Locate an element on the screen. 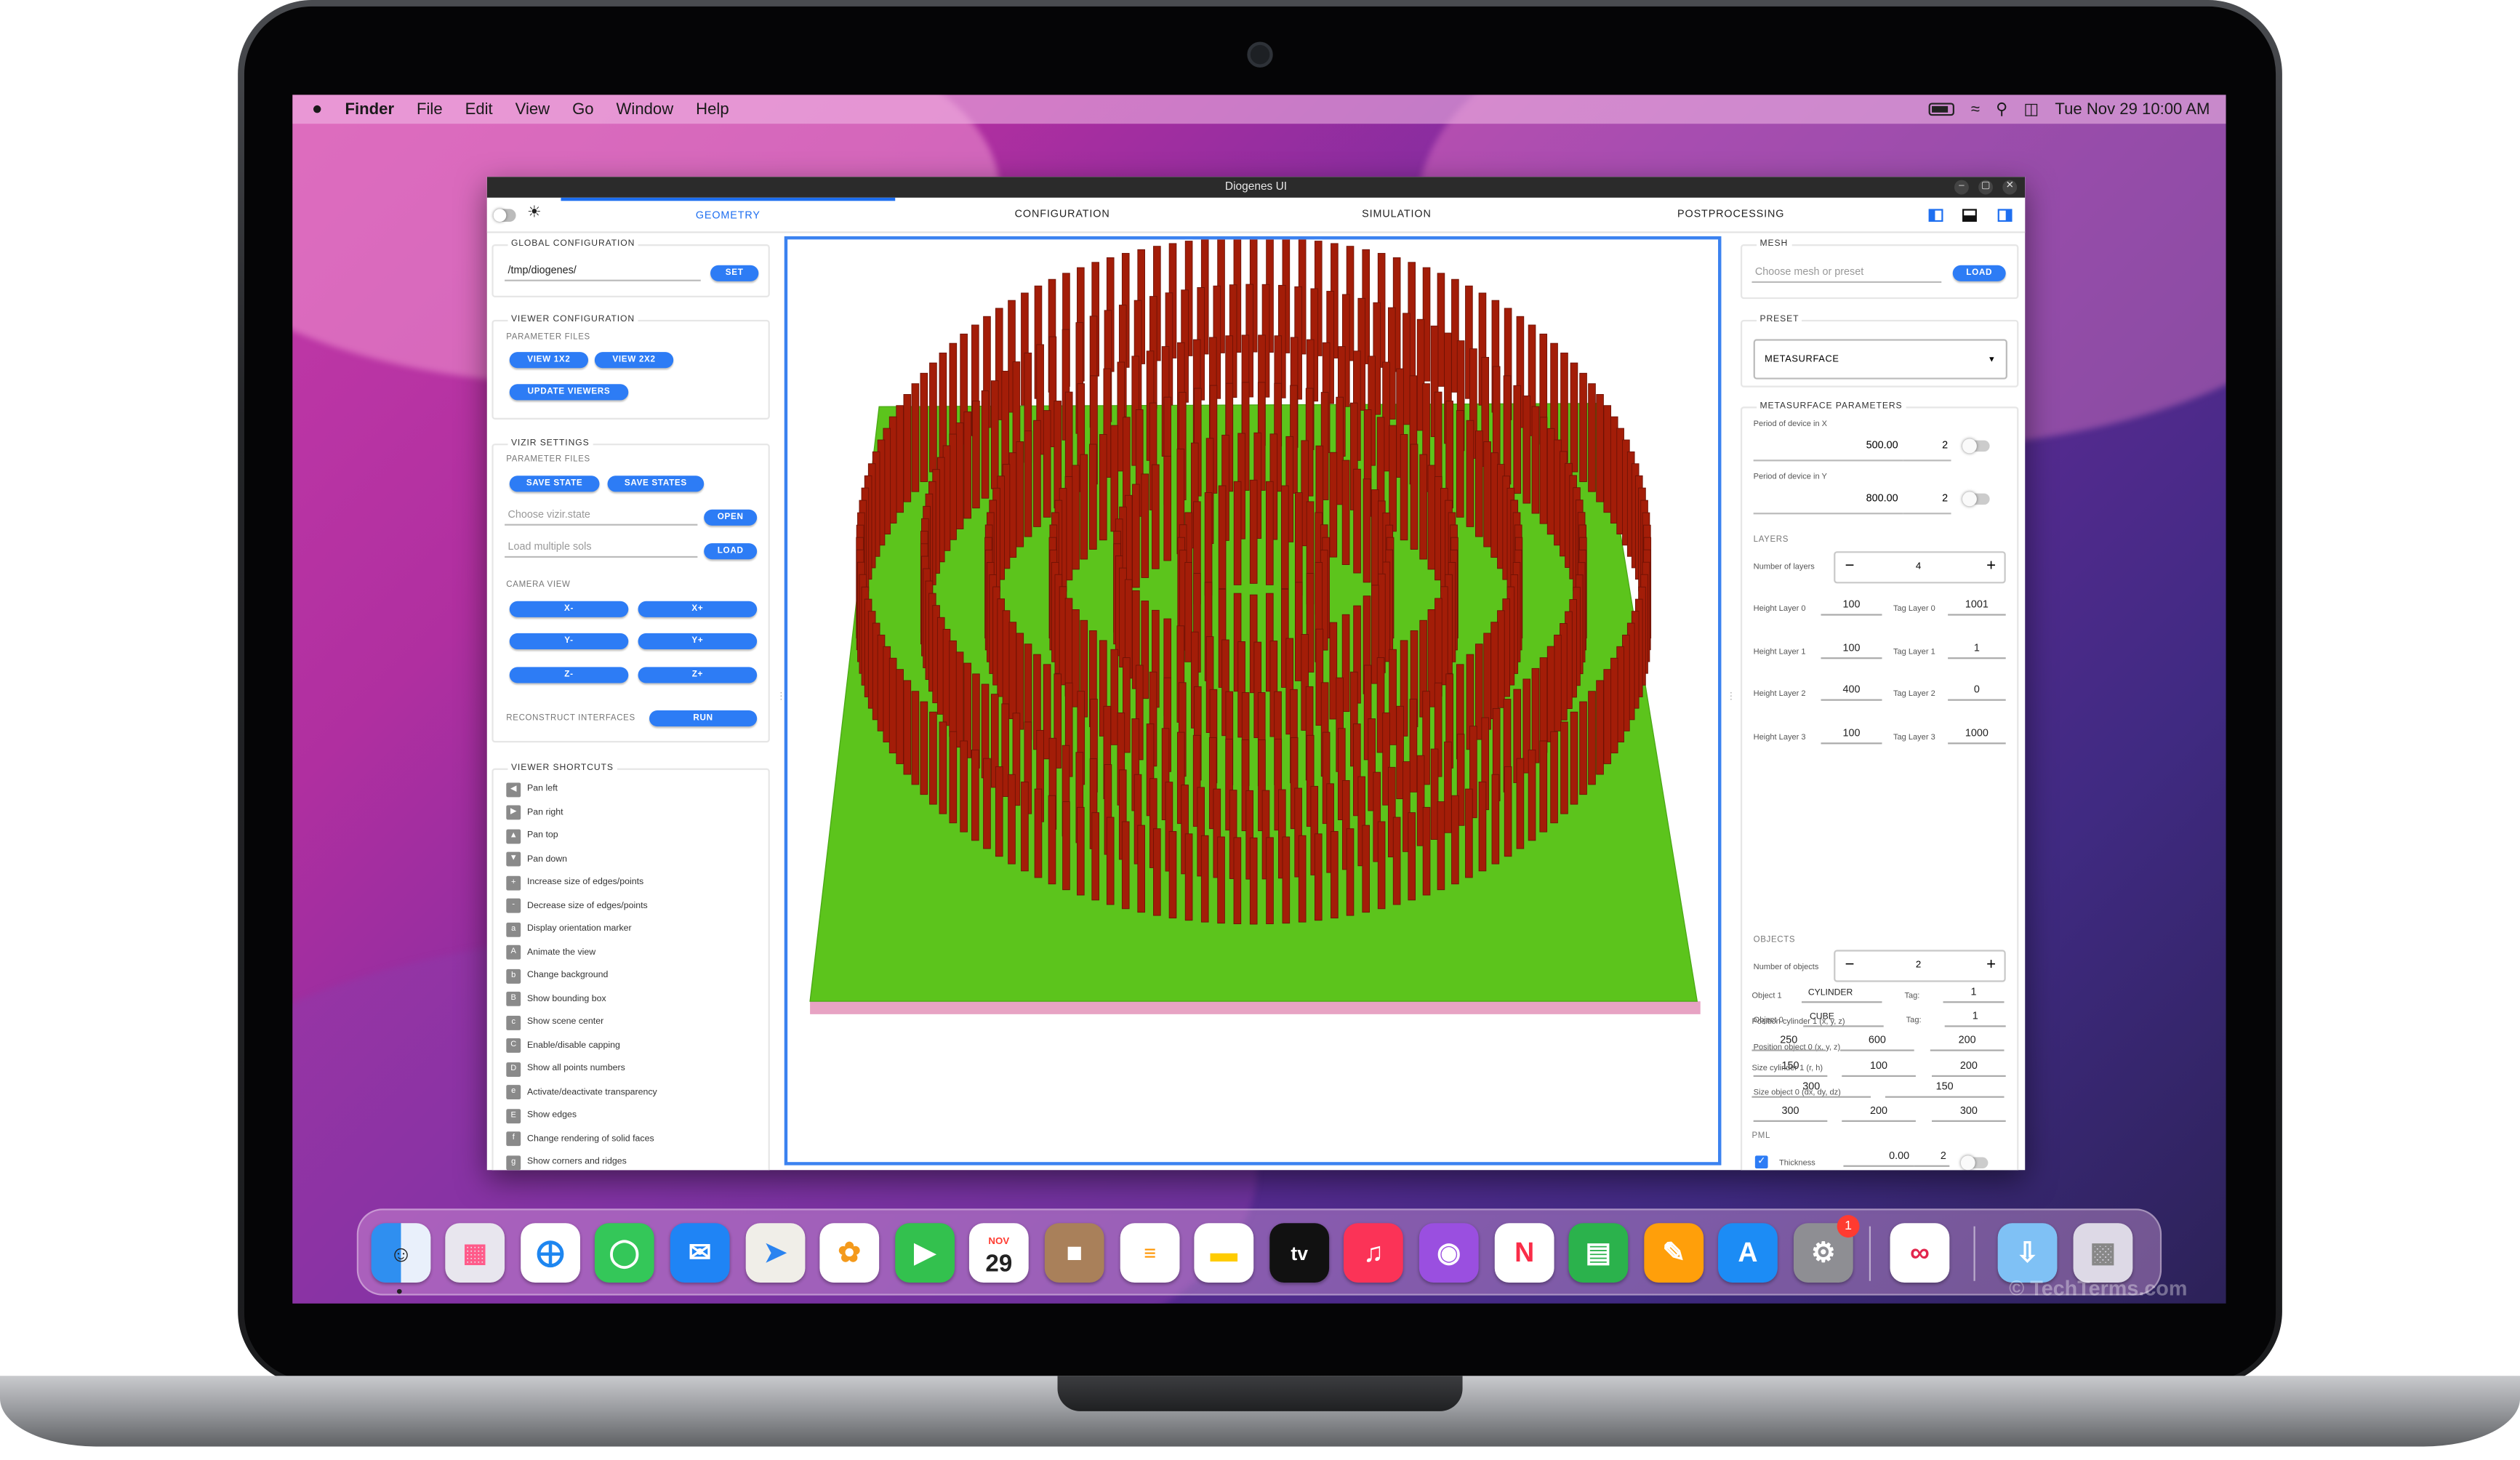 The width and height of the screenshot is (2520, 1460). path-input: /tmp/diogenes/ is located at coordinates (603, 271).